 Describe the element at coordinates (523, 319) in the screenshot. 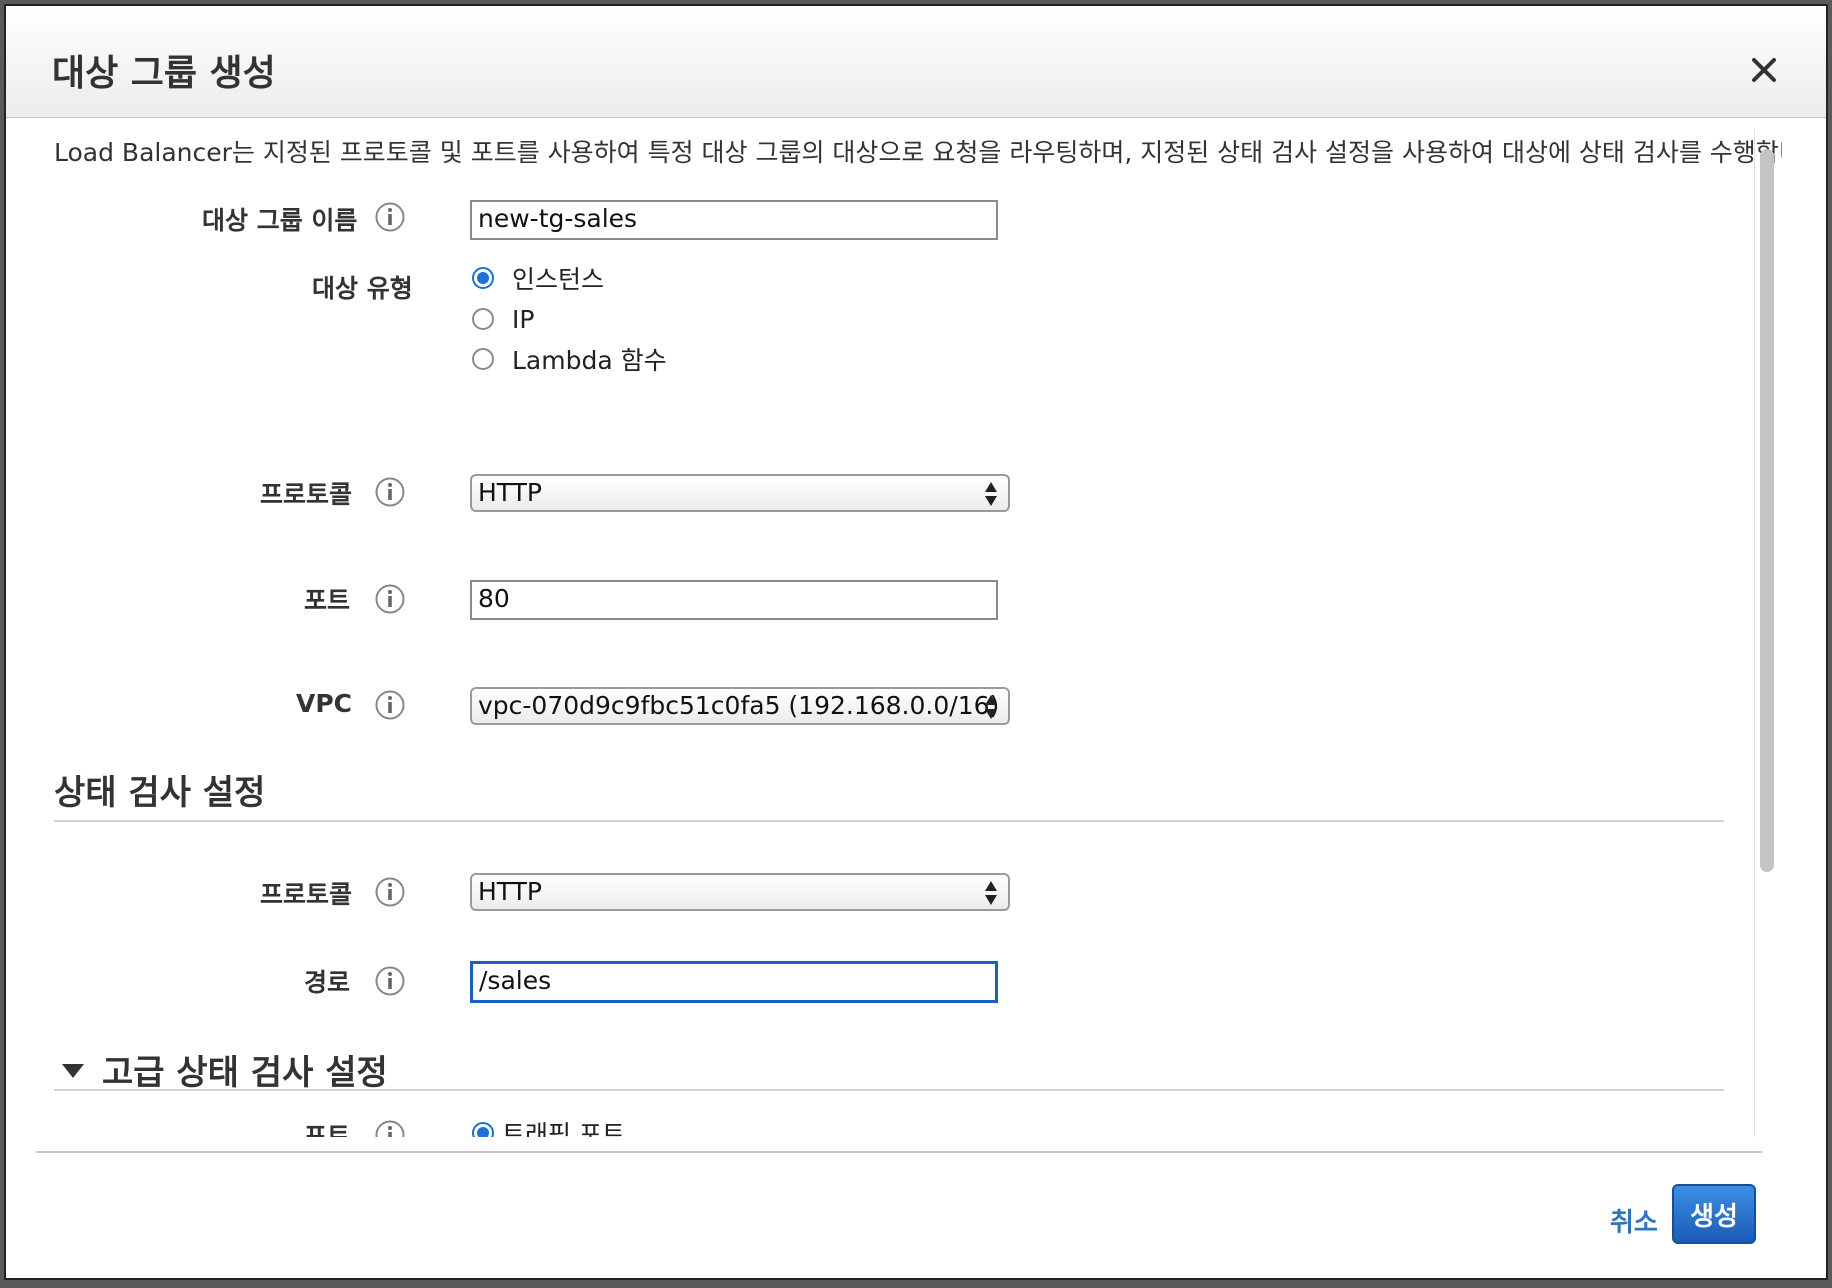

I see `radio-label-ip: IP` at that location.